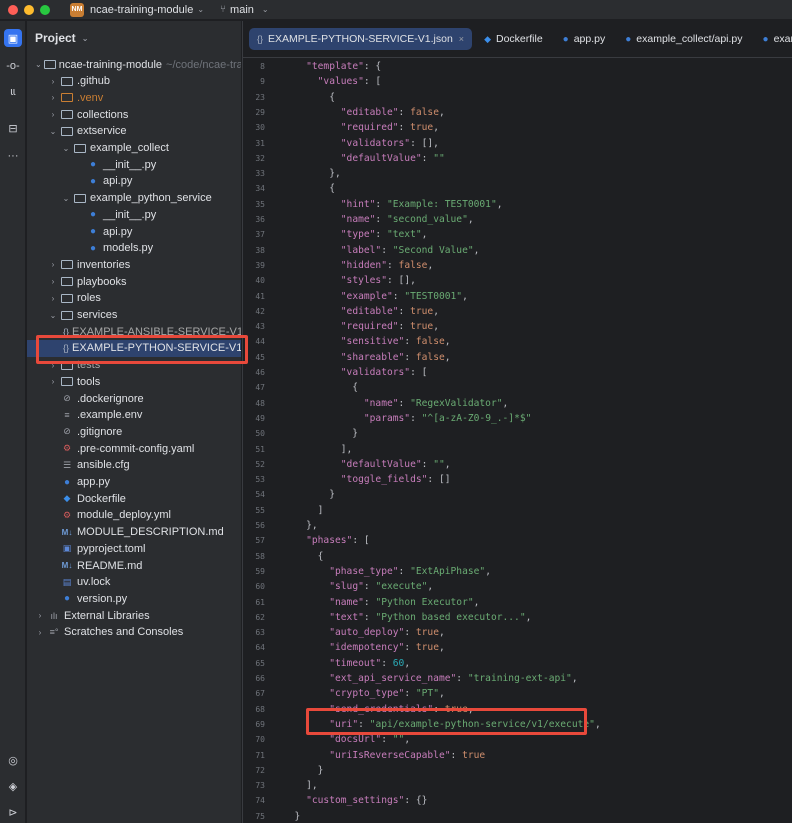 This screenshot has height=823, width=792. What do you see at coordinates (367, 479) in the screenshot?
I see `code-line: "toggle_fields": []` at bounding box center [367, 479].